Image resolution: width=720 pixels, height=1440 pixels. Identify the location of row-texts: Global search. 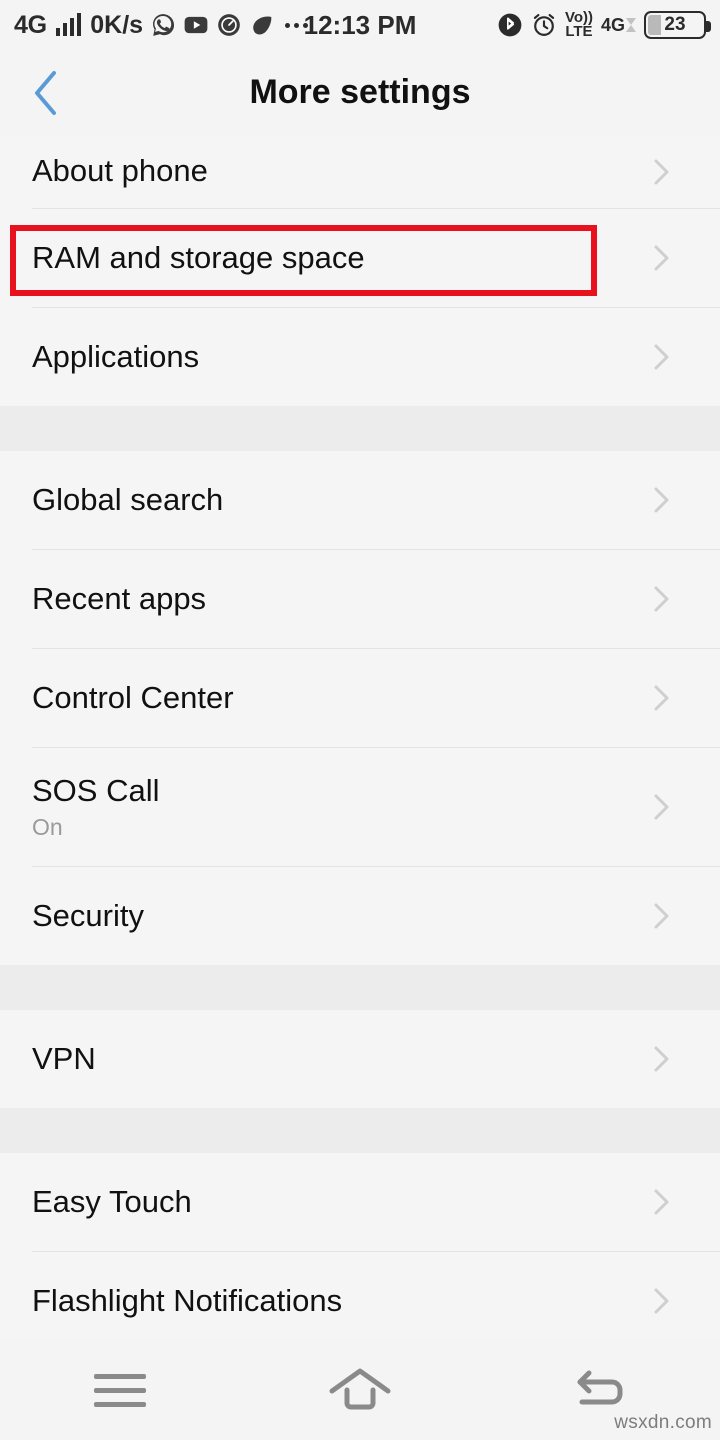
(339, 499).